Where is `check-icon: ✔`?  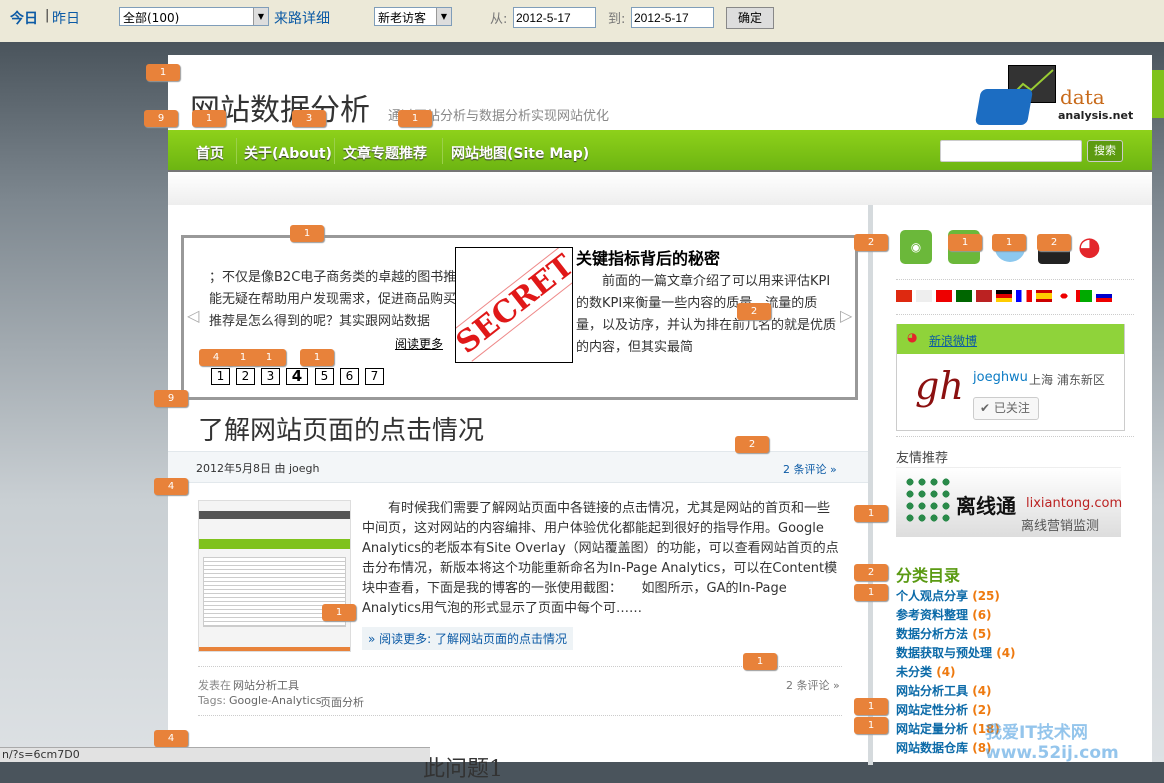
check-icon: ✔ is located at coordinates (985, 408).